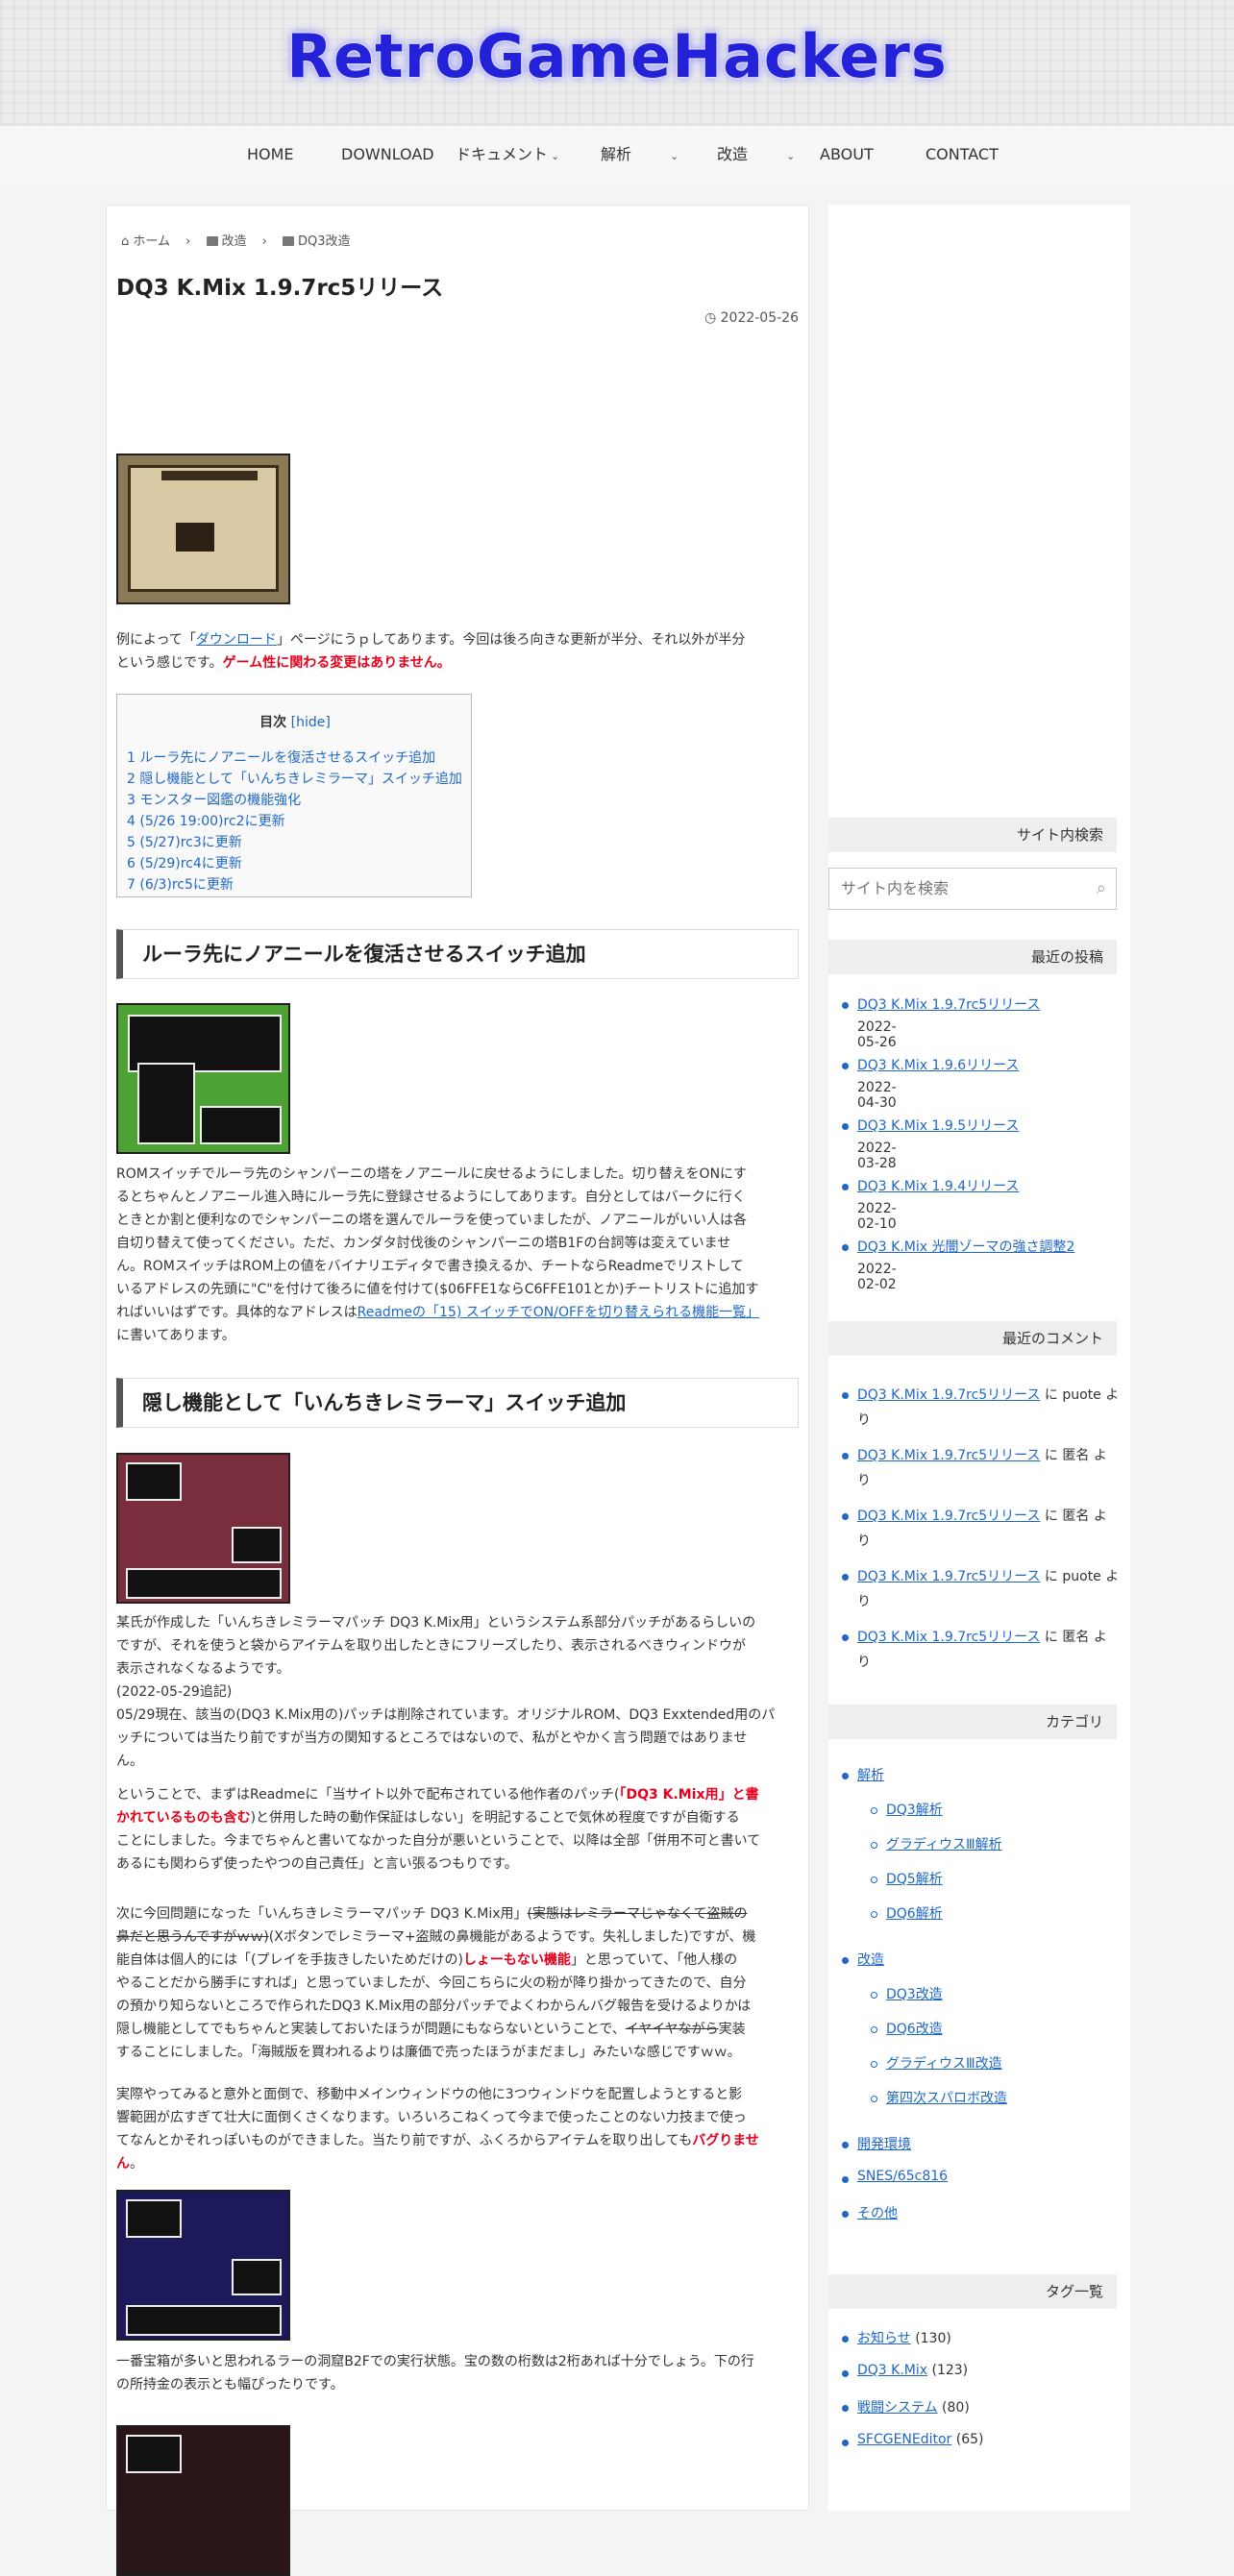  I want to click on download-link: ダウンロード, so click(237, 640).